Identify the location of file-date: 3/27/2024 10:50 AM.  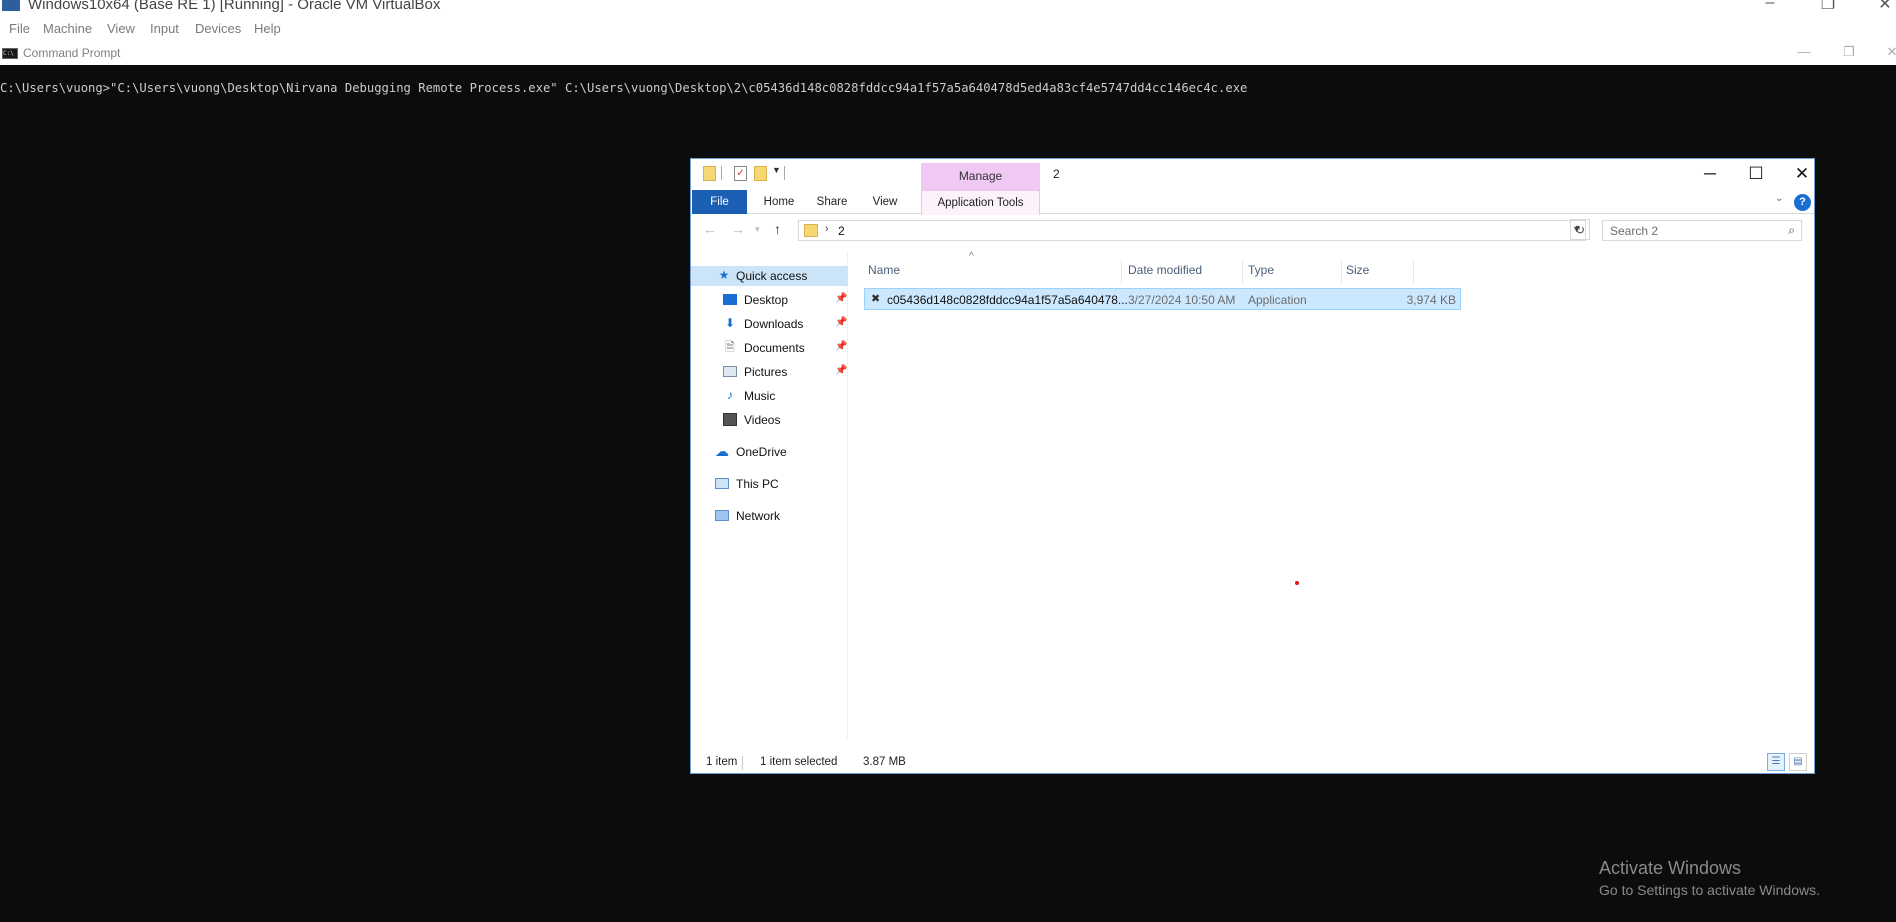
(1182, 300).